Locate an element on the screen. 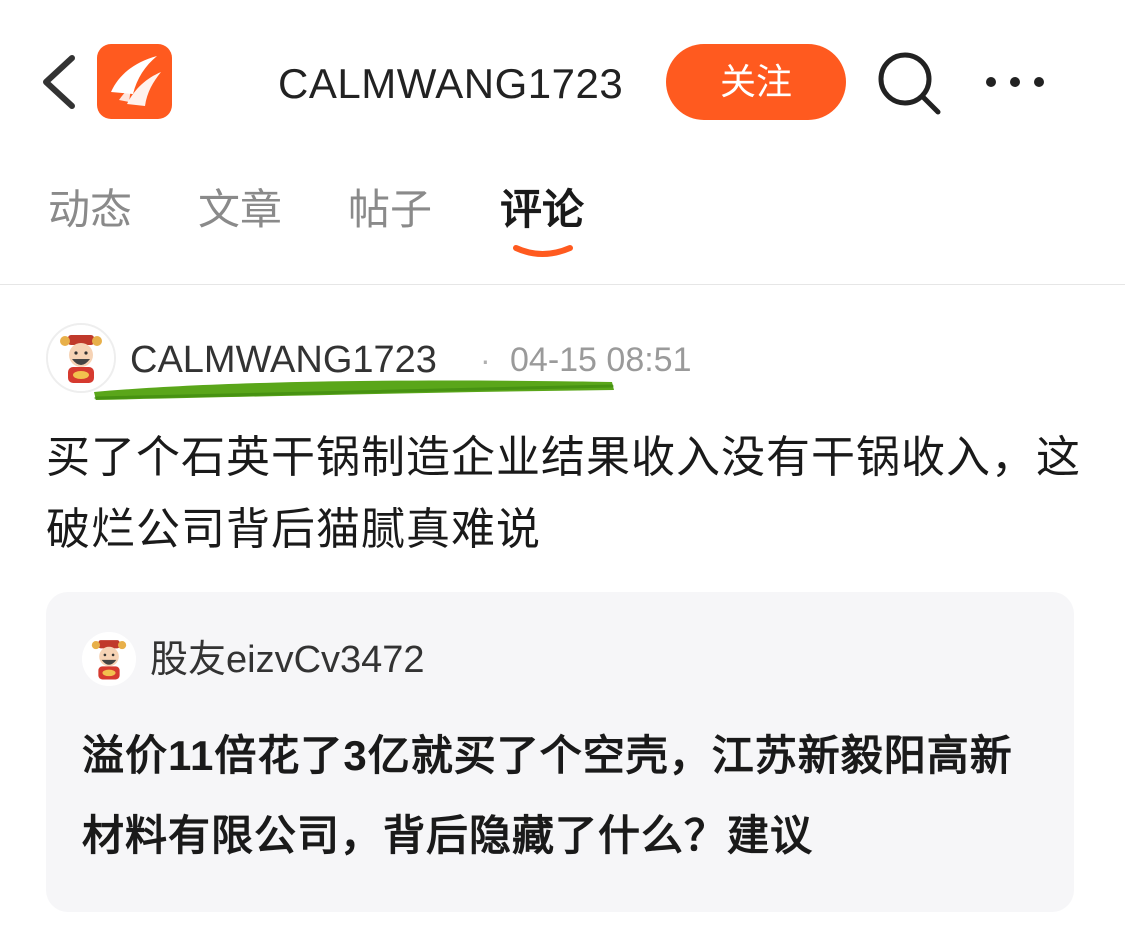  avatar is located at coordinates (81, 358).